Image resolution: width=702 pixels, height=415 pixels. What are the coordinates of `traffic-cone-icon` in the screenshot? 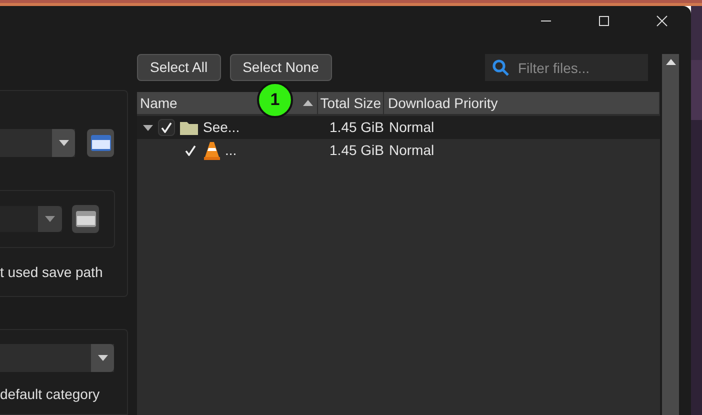 It's located at (212, 151).